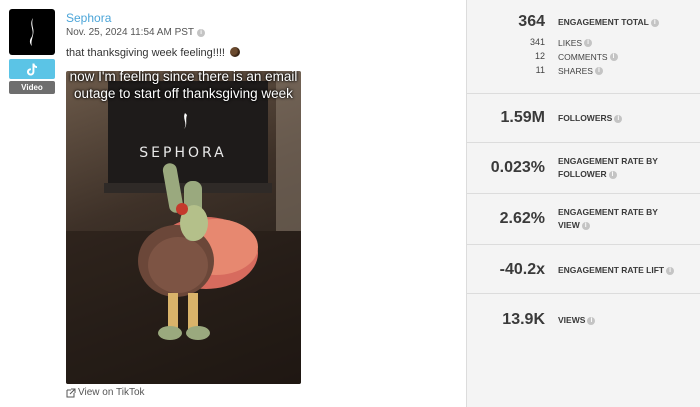 The width and height of the screenshot is (700, 407). What do you see at coordinates (611, 270) in the screenshot?
I see `engagement-rate-lift-label-text: ENGAGEMENT RATE LIFT` at bounding box center [611, 270].